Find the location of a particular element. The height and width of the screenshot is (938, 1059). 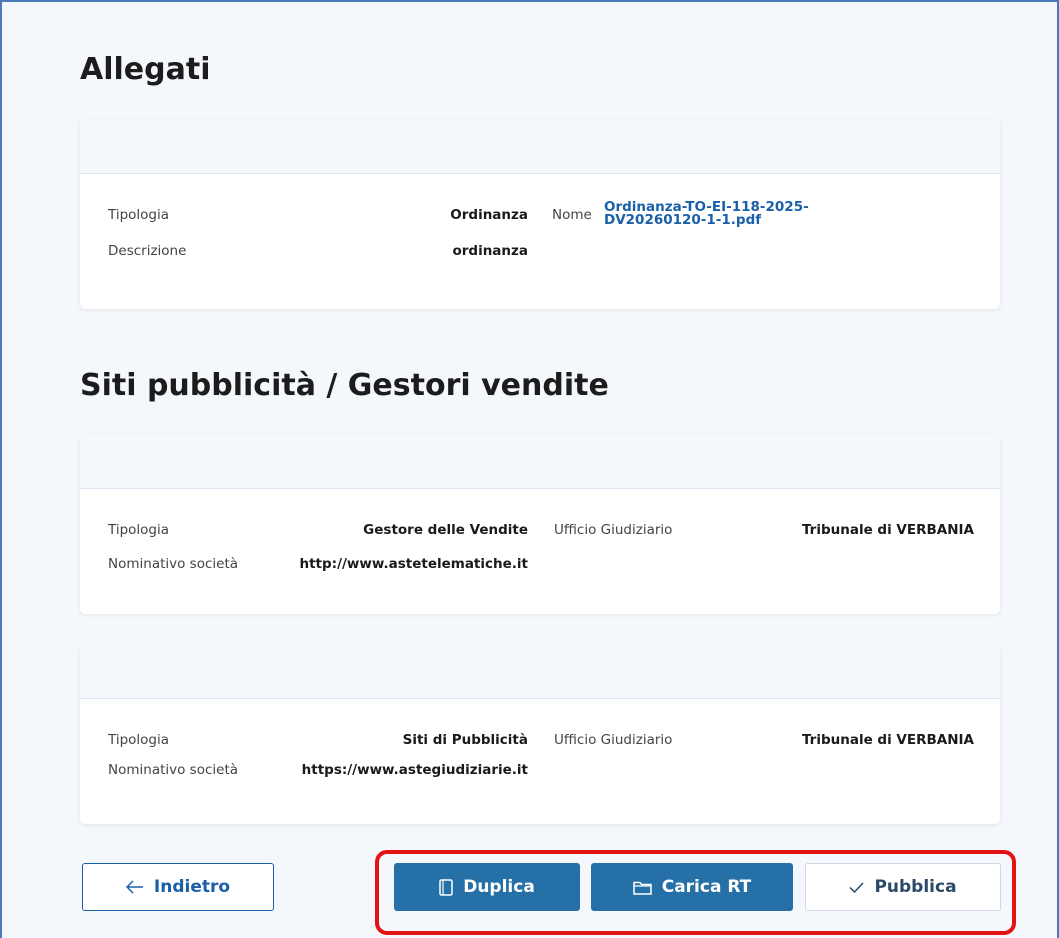

siti-title: Siti pubblicità / Gestori vendite is located at coordinates (344, 385).